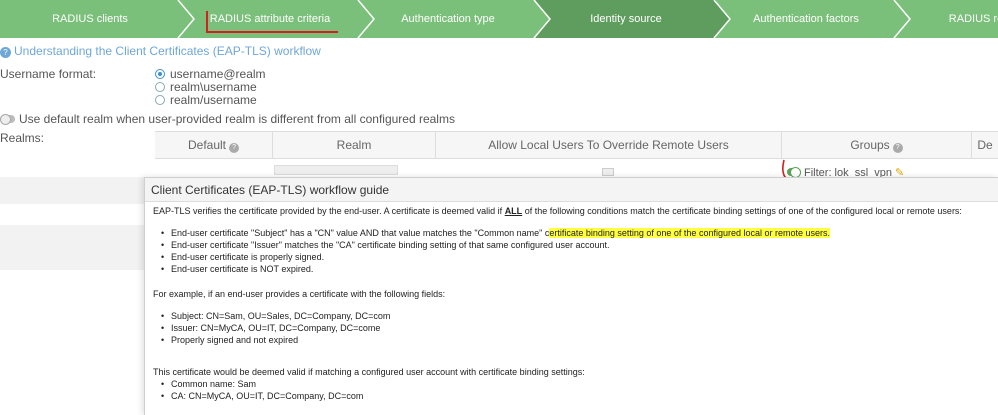 Image resolution: width=998 pixels, height=415 pixels. I want to click on column-default: Default?, so click(214, 145).